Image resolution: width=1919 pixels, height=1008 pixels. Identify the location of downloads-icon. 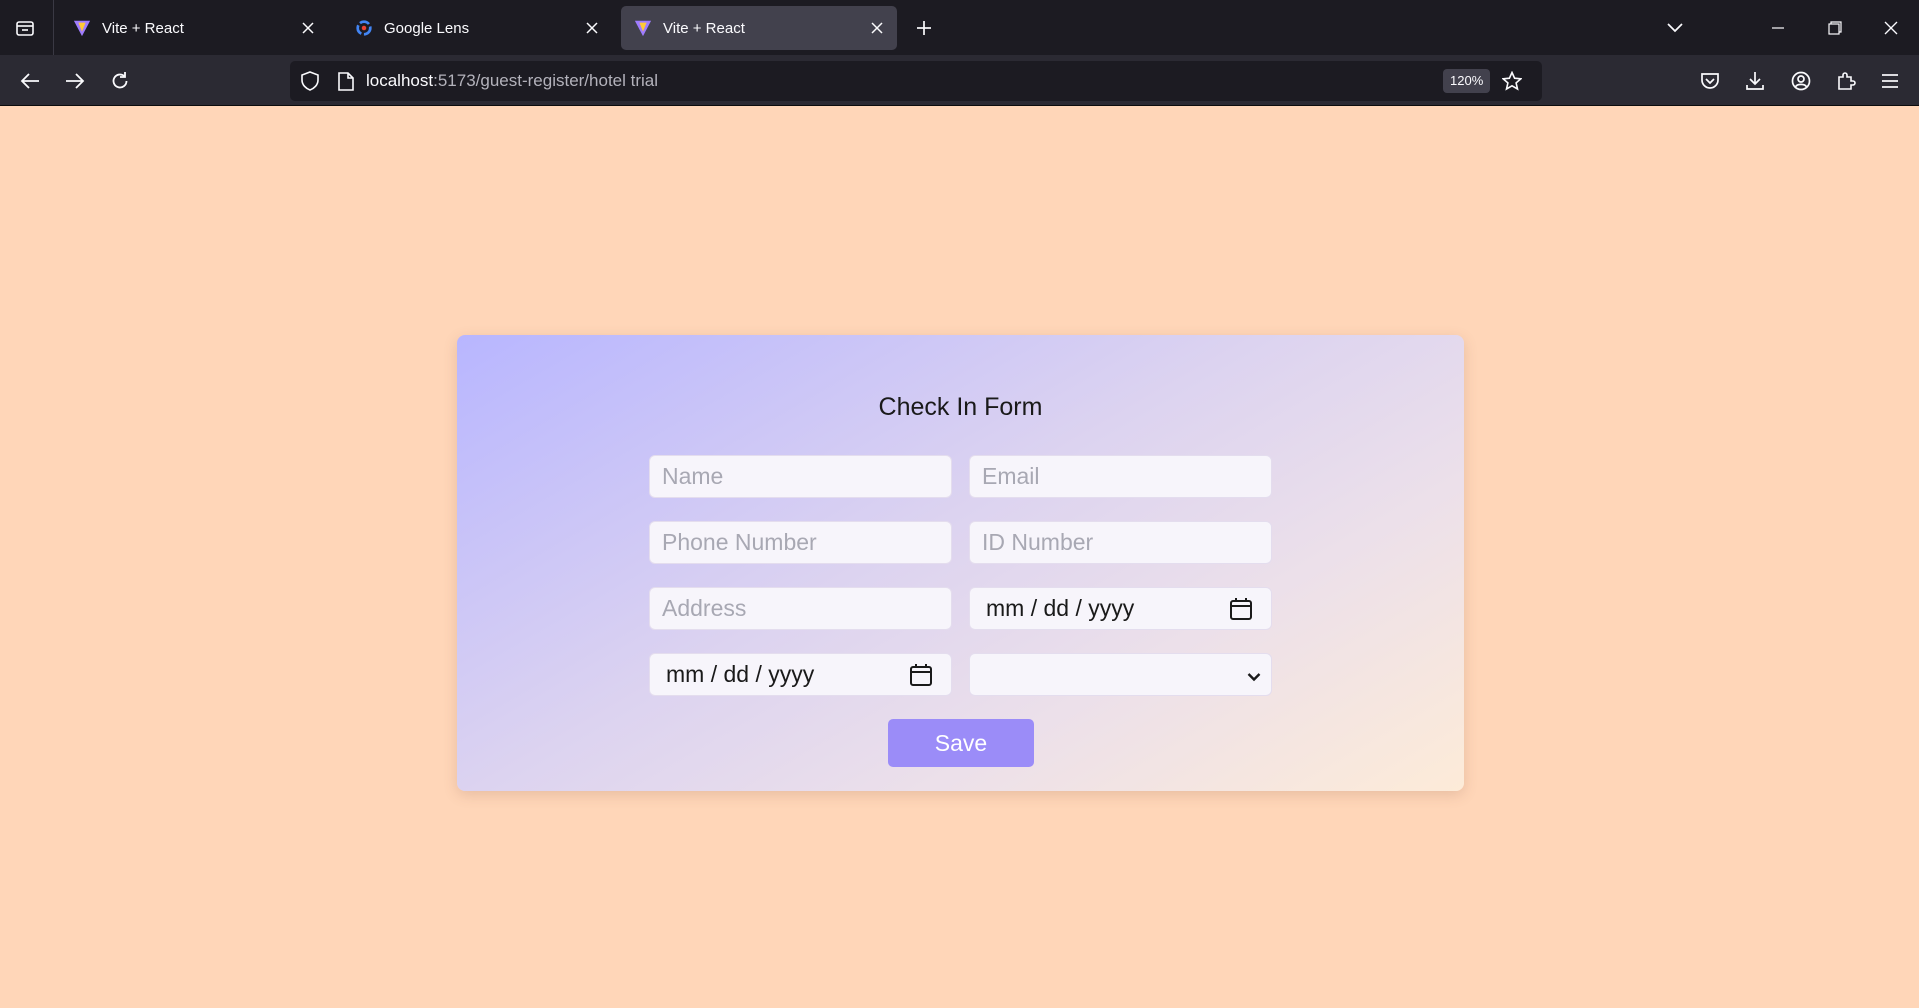
(1755, 81).